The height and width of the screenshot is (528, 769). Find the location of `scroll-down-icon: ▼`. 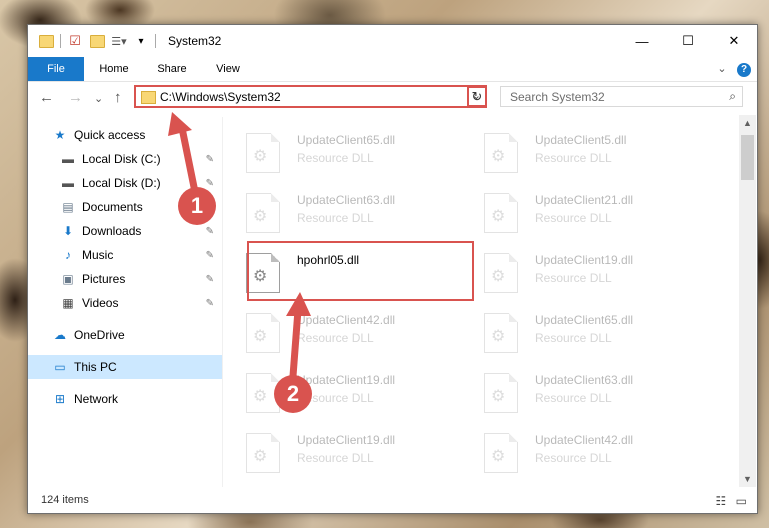

scroll-down-icon: ▼ is located at coordinates (747, 479).